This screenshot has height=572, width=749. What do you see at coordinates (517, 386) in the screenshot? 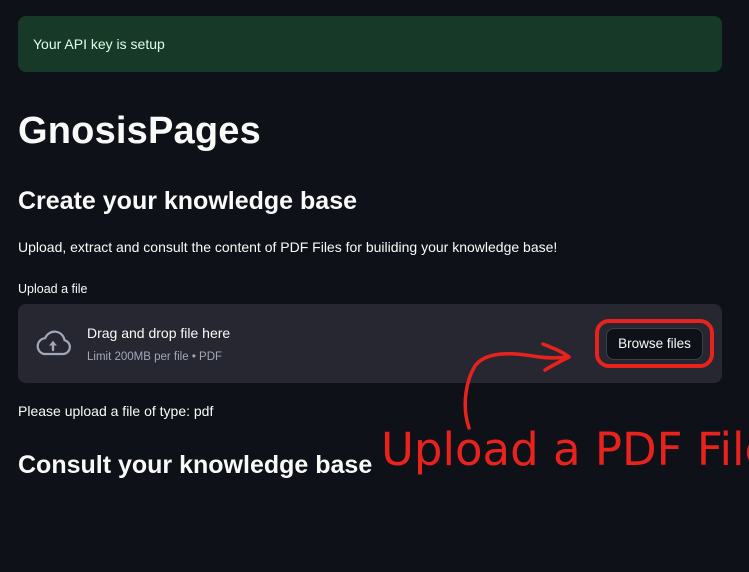
I see `annotation-arrow` at bounding box center [517, 386].